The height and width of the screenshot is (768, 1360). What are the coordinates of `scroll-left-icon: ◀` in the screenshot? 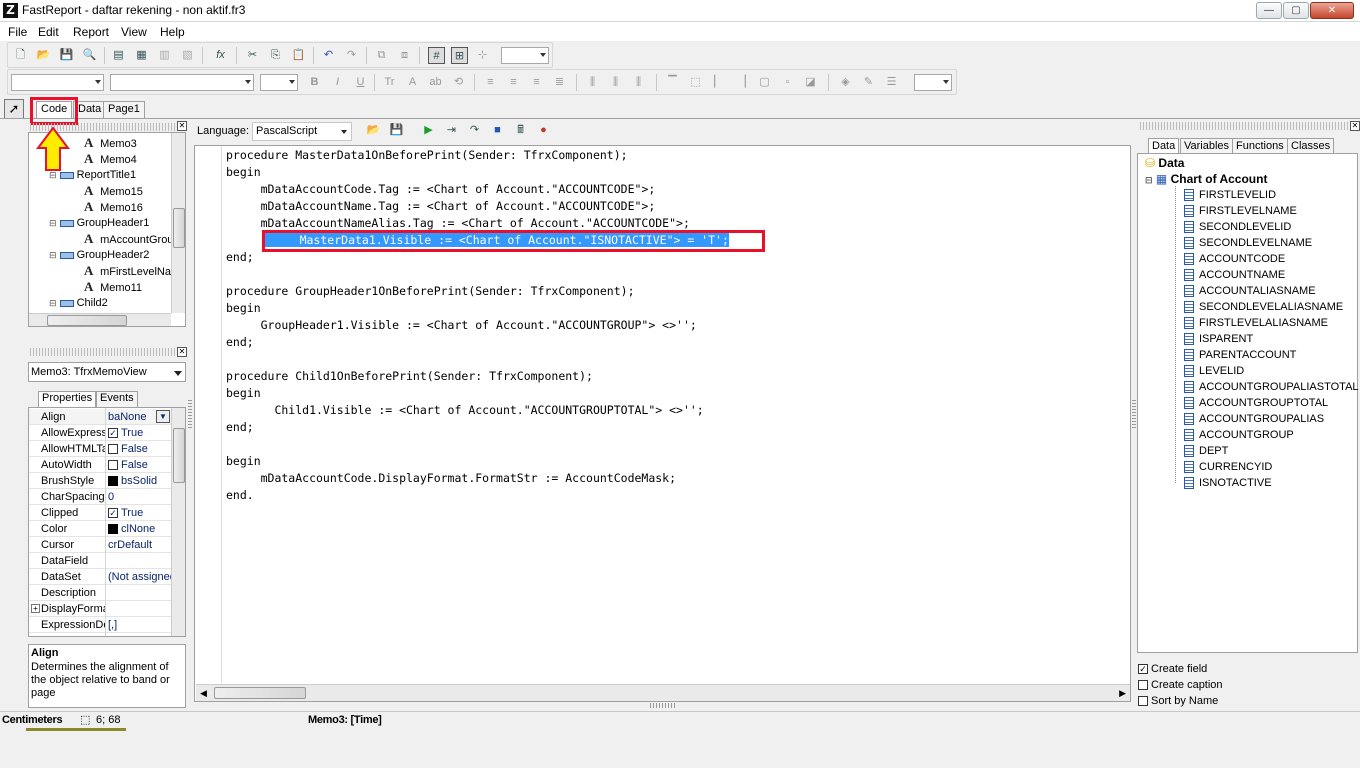 It's located at (203, 693).